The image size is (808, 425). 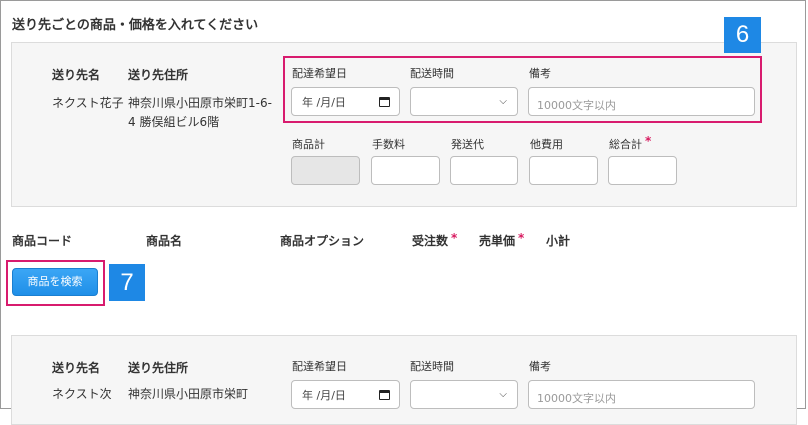 I want to click on delivery-time-select: ⌵, so click(x=464, y=394).